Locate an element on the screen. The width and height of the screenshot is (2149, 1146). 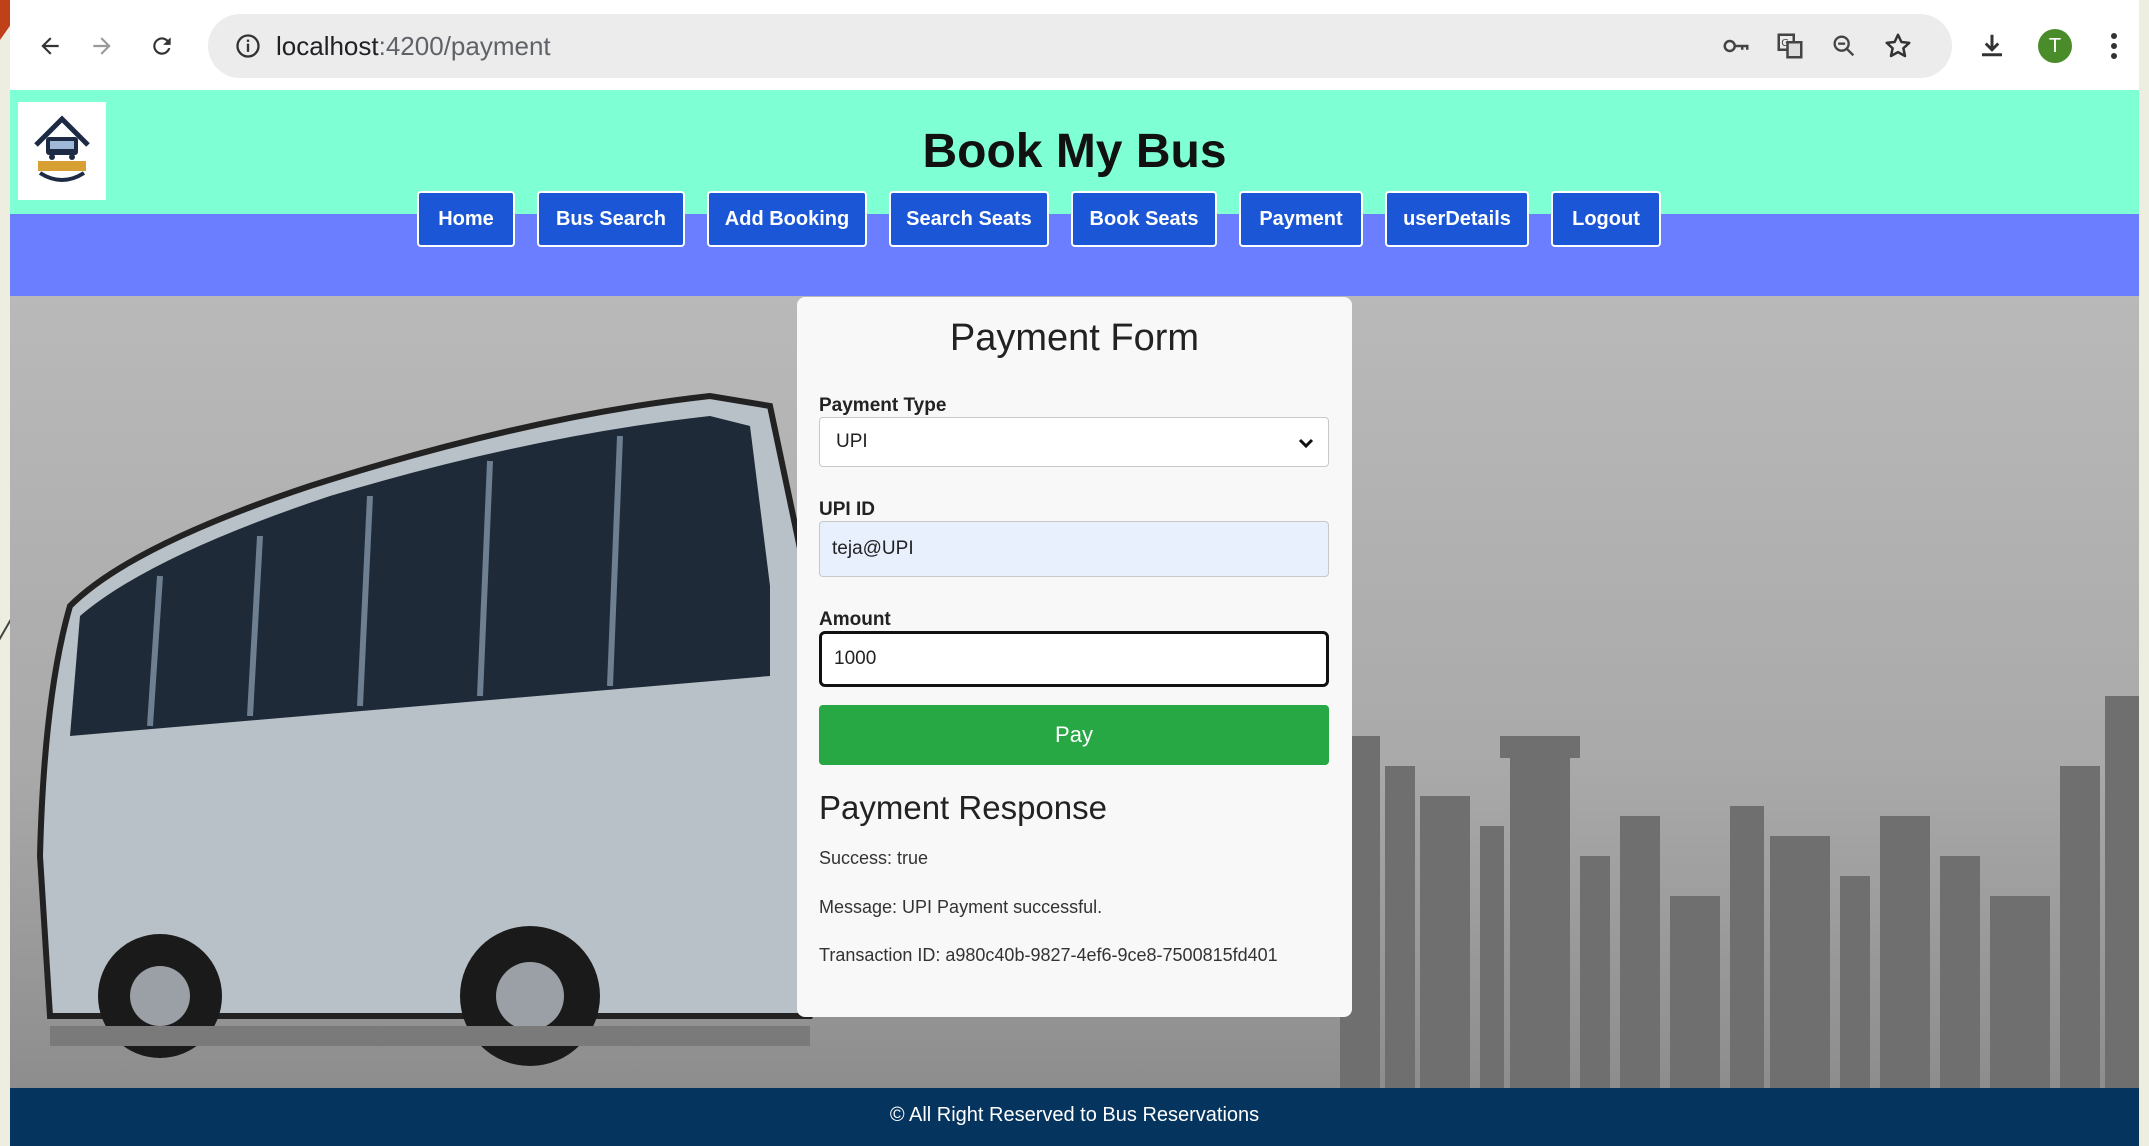
payment-type-label: Payment Type is located at coordinates (883, 405).